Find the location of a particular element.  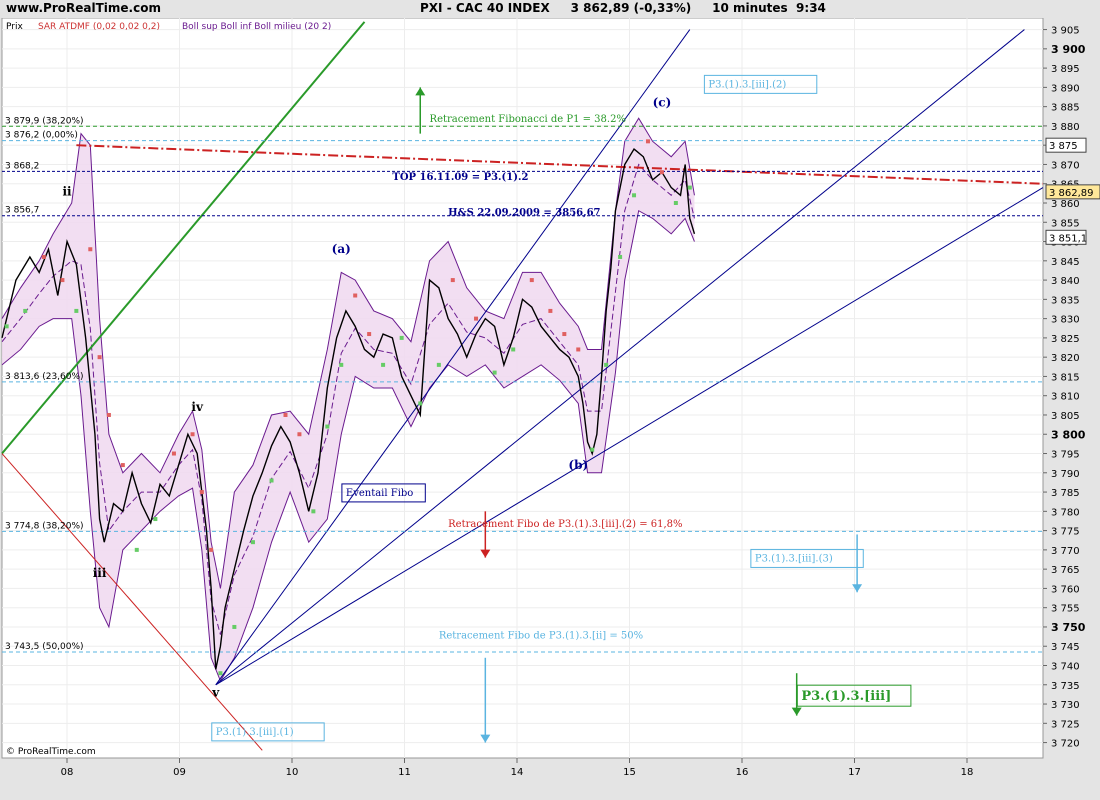

y-tick-label: 3 800 is located at coordinates (1068, 434).